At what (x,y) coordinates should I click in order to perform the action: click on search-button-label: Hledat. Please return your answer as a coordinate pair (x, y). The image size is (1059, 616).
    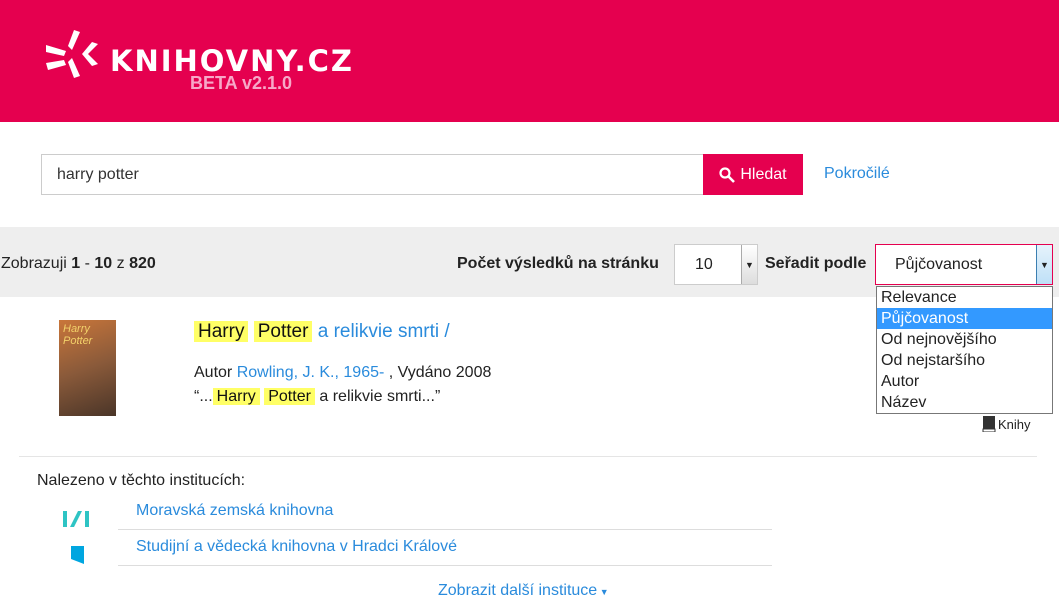
    Looking at the image, I should click on (763, 174).